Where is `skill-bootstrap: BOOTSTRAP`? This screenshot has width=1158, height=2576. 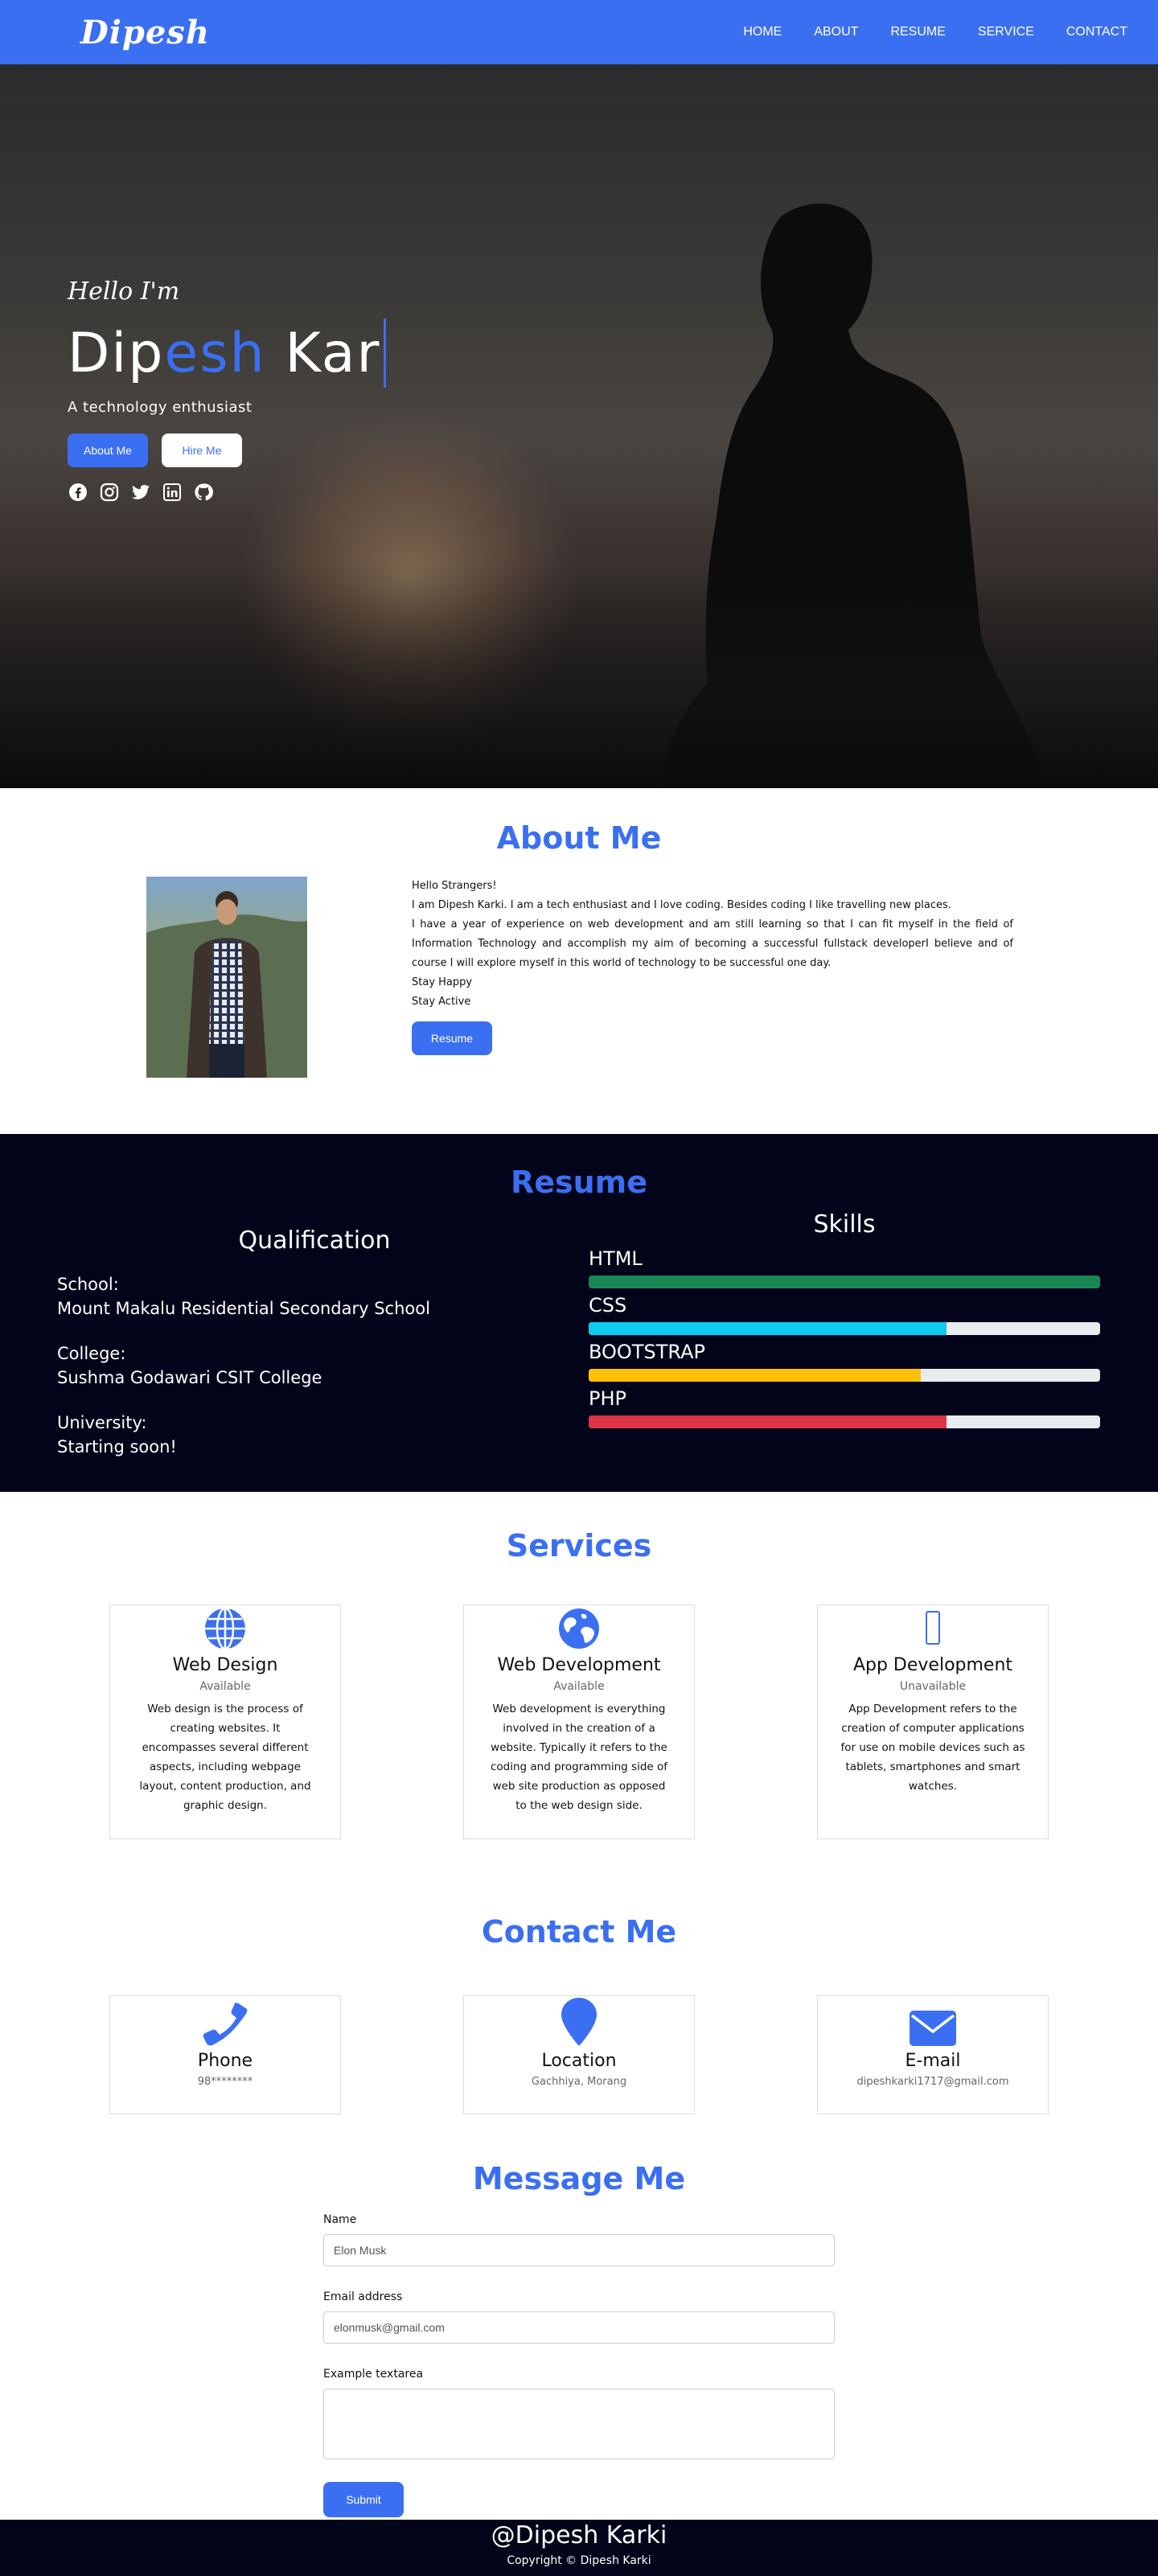 skill-bootstrap: BOOTSTRAP is located at coordinates (844, 1361).